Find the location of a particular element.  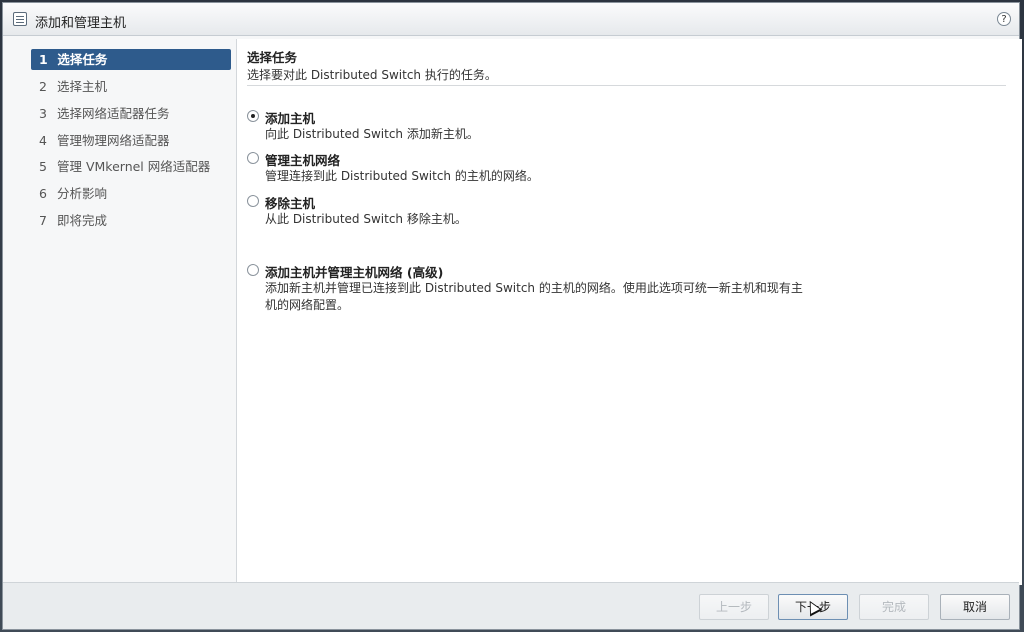

radio-add-and-manage-hosts is located at coordinates (253, 270).